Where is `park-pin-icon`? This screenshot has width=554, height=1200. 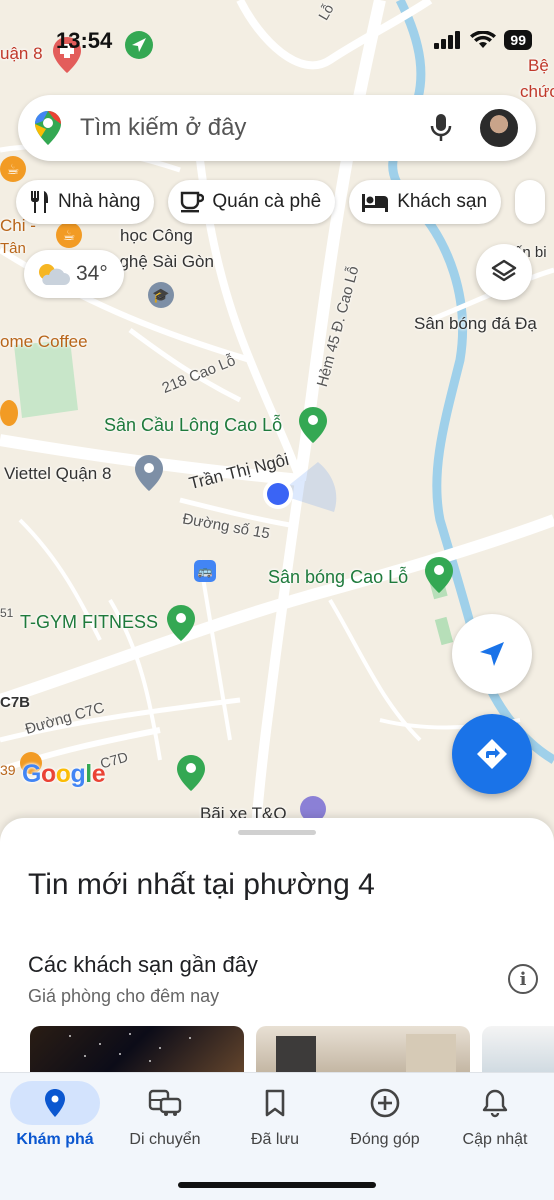
park-pin-icon is located at coordinates (191, 773).